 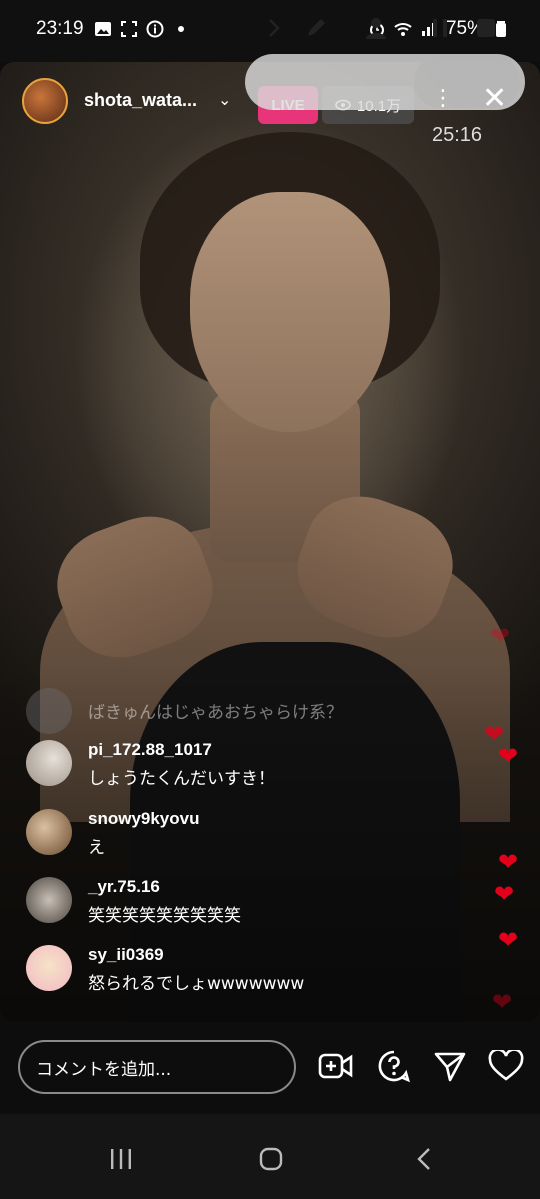 I want to click on close-icon: ✕, so click(x=494, y=99).